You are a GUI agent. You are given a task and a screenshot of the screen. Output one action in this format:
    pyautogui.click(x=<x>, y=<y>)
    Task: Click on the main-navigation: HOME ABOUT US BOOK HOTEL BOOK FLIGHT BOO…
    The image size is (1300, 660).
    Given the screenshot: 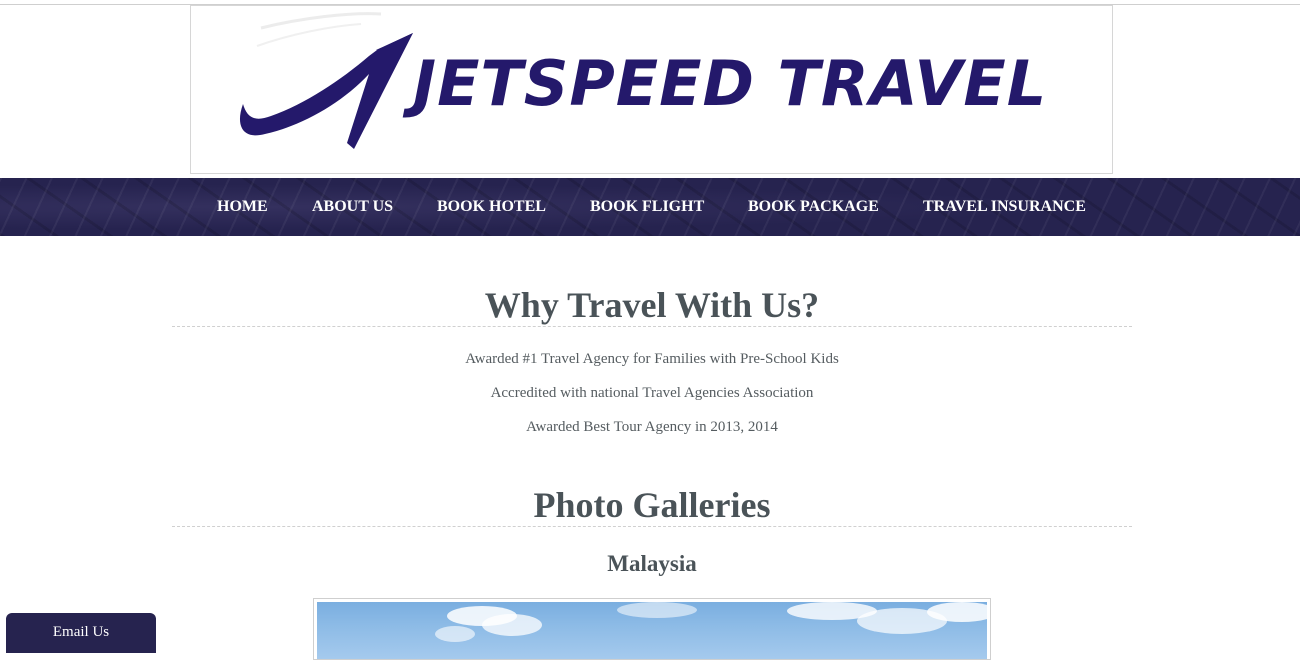 What is the action you would take?
    pyautogui.click(x=650, y=207)
    